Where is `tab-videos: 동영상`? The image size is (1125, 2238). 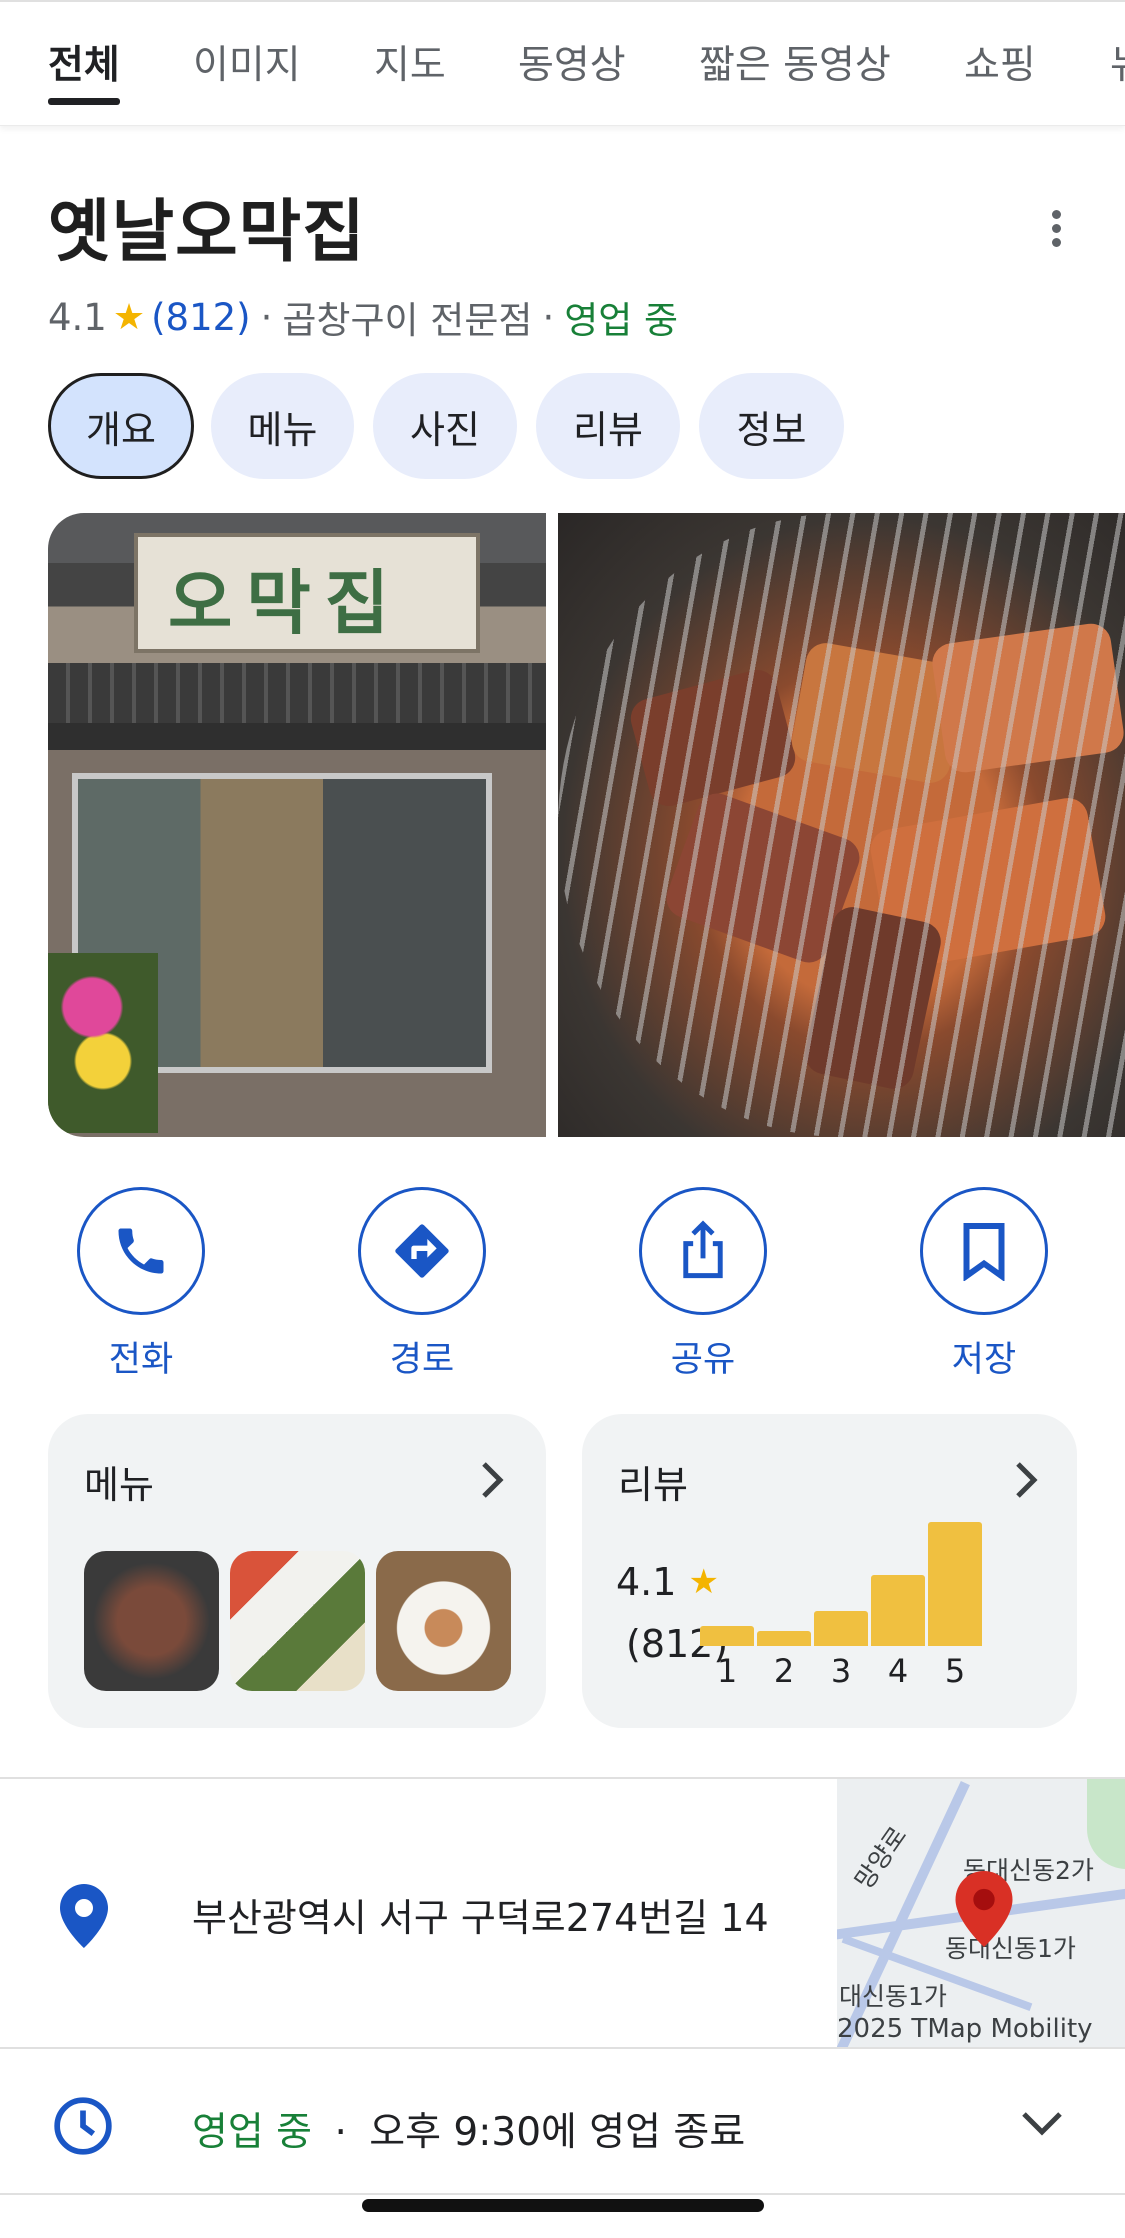
tab-videos: 동영상 is located at coordinates (572, 62).